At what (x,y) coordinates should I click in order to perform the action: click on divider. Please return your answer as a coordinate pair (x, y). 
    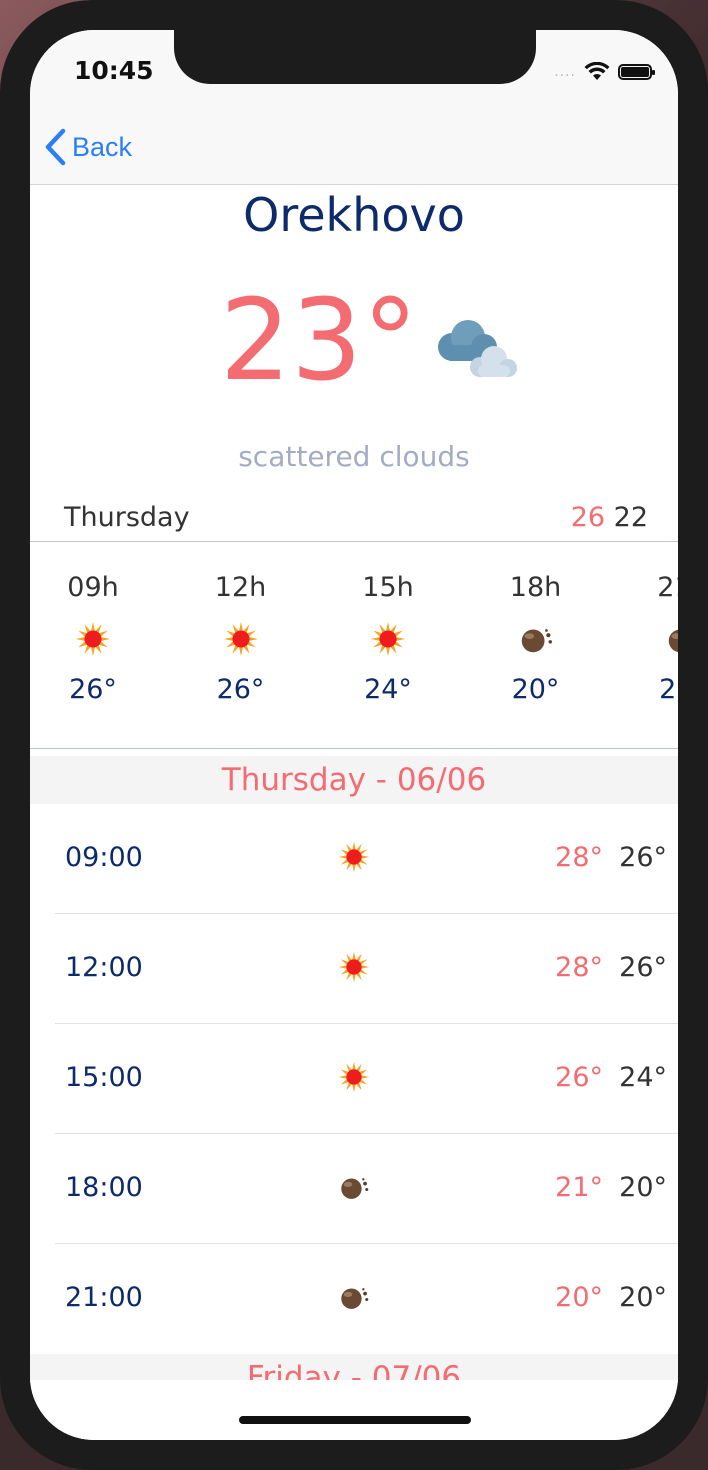
    Looking at the image, I should click on (354, 748).